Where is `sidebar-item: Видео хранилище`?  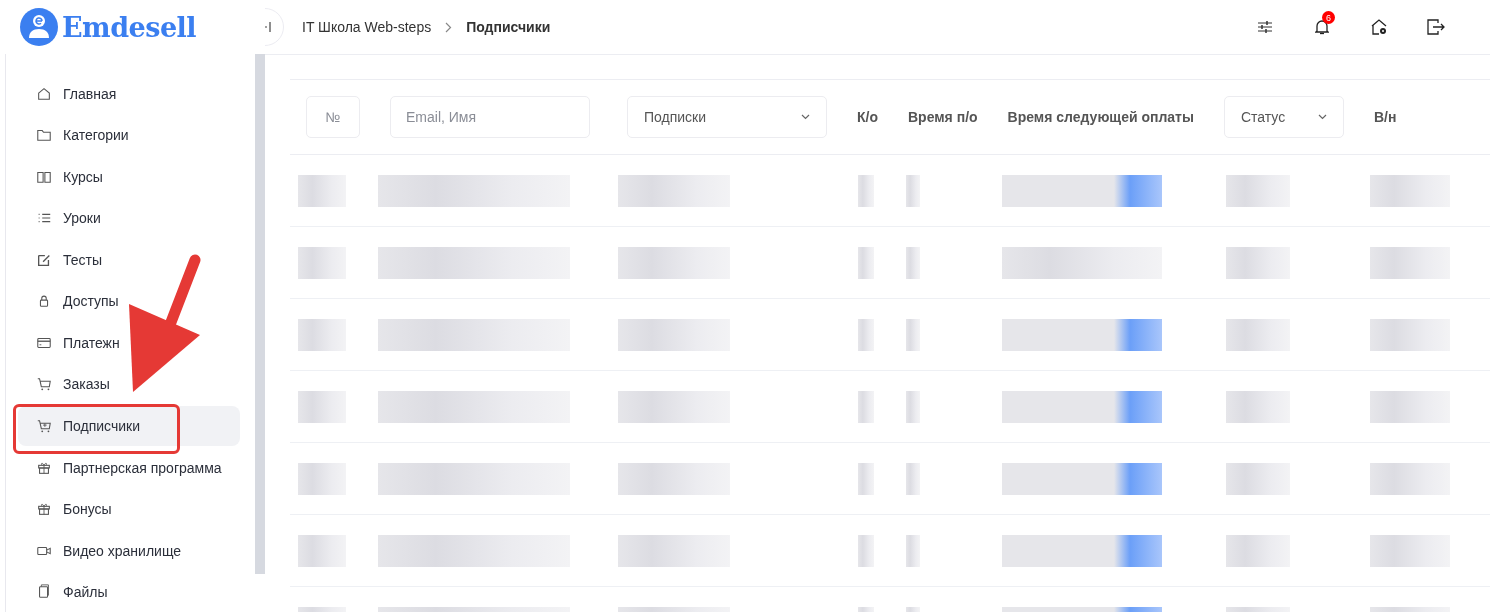 sidebar-item: Видео хранилище is located at coordinates (129, 550).